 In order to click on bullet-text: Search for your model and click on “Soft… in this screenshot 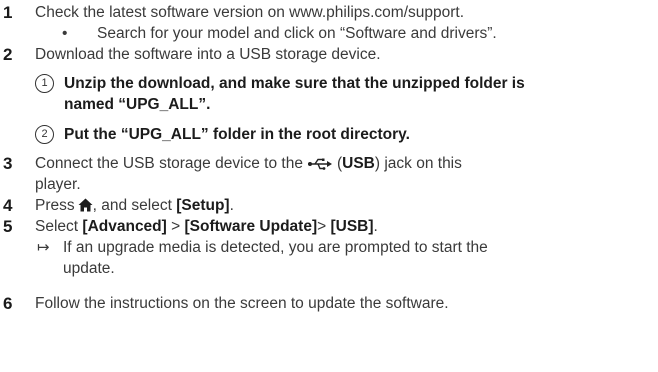, I will do `click(297, 33)`.